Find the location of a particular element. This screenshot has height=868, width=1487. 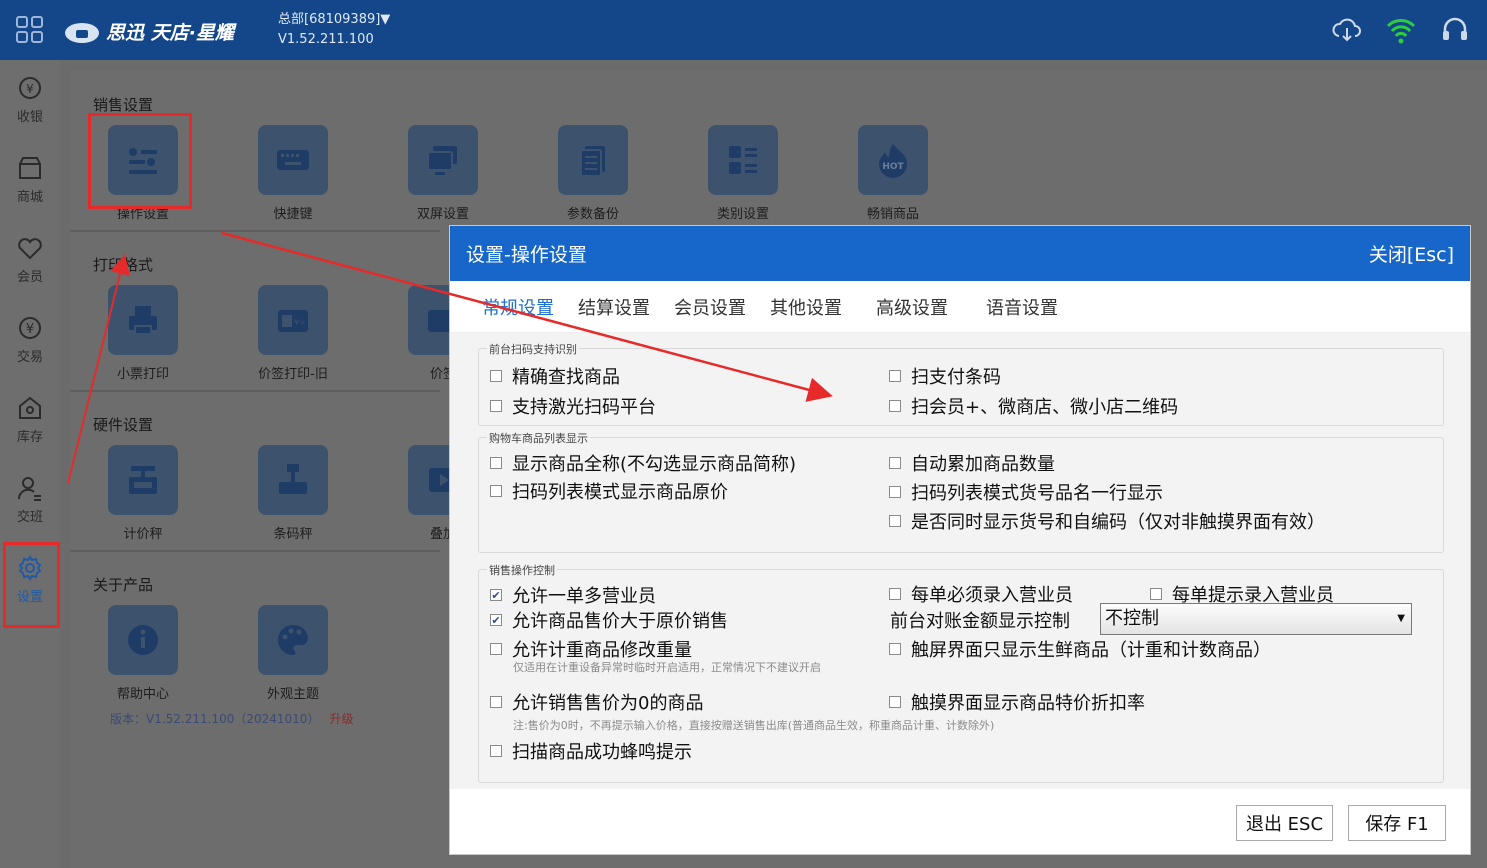

tab-general: 常规设置 is located at coordinates (518, 307).